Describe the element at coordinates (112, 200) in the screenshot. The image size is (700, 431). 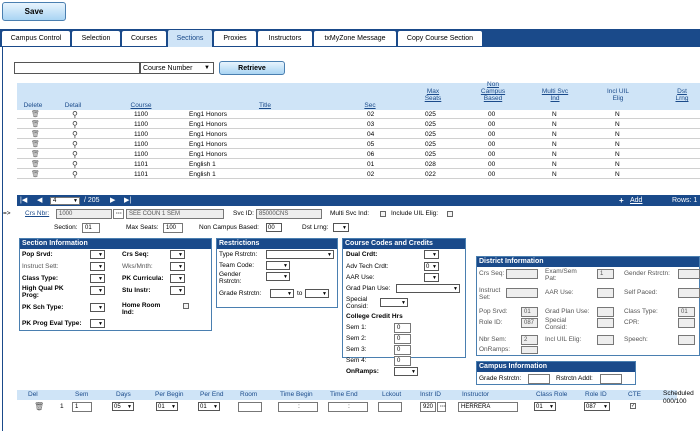
I see `next-page-icon: ▶` at that location.